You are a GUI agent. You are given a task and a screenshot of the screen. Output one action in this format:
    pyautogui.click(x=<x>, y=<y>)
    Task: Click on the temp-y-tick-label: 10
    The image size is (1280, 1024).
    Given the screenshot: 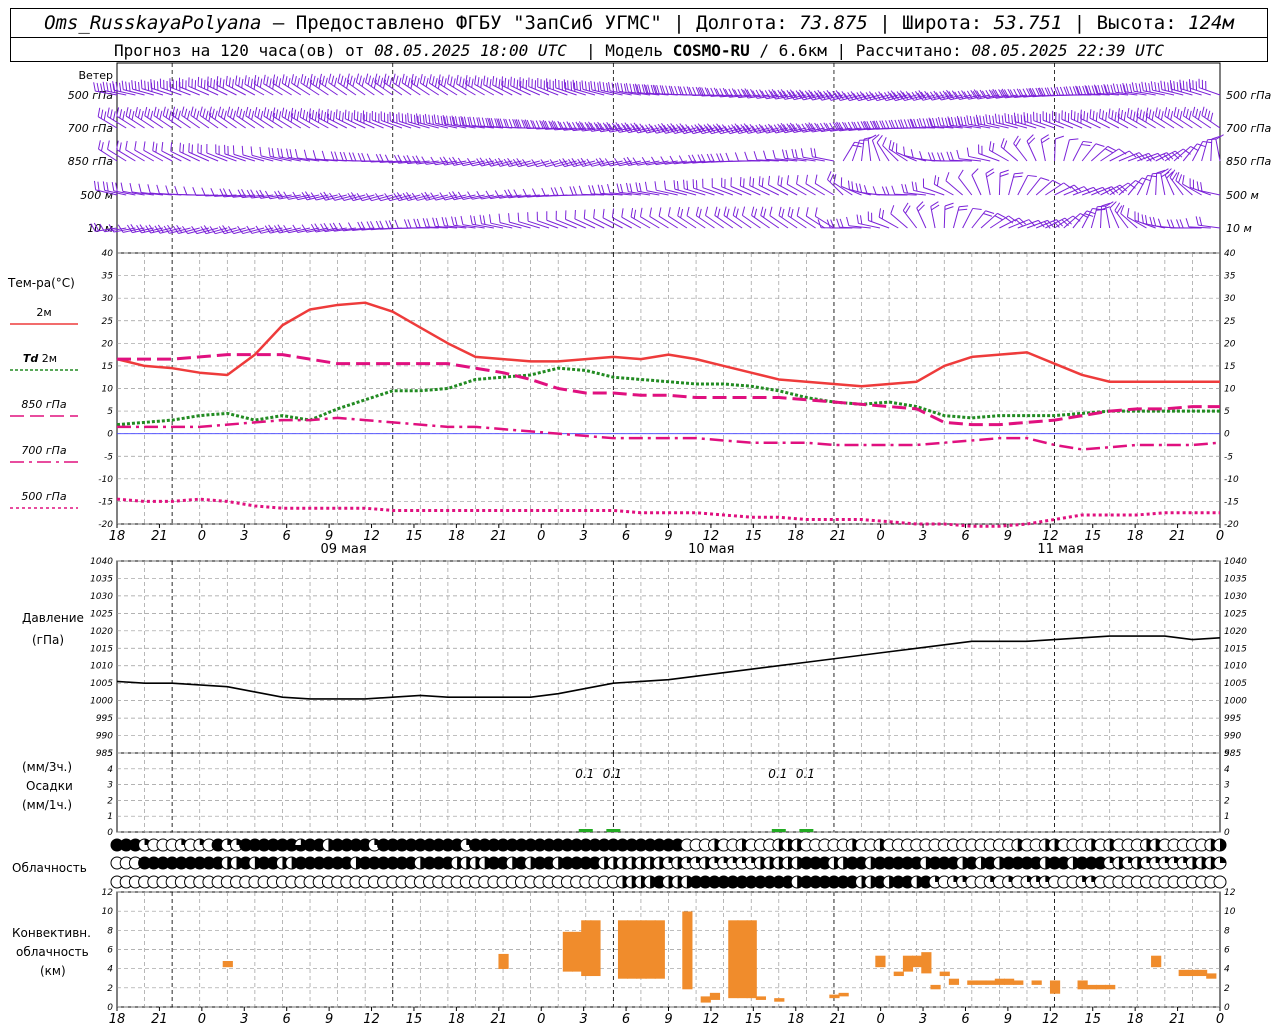 What is the action you would take?
    pyautogui.click(x=108, y=390)
    